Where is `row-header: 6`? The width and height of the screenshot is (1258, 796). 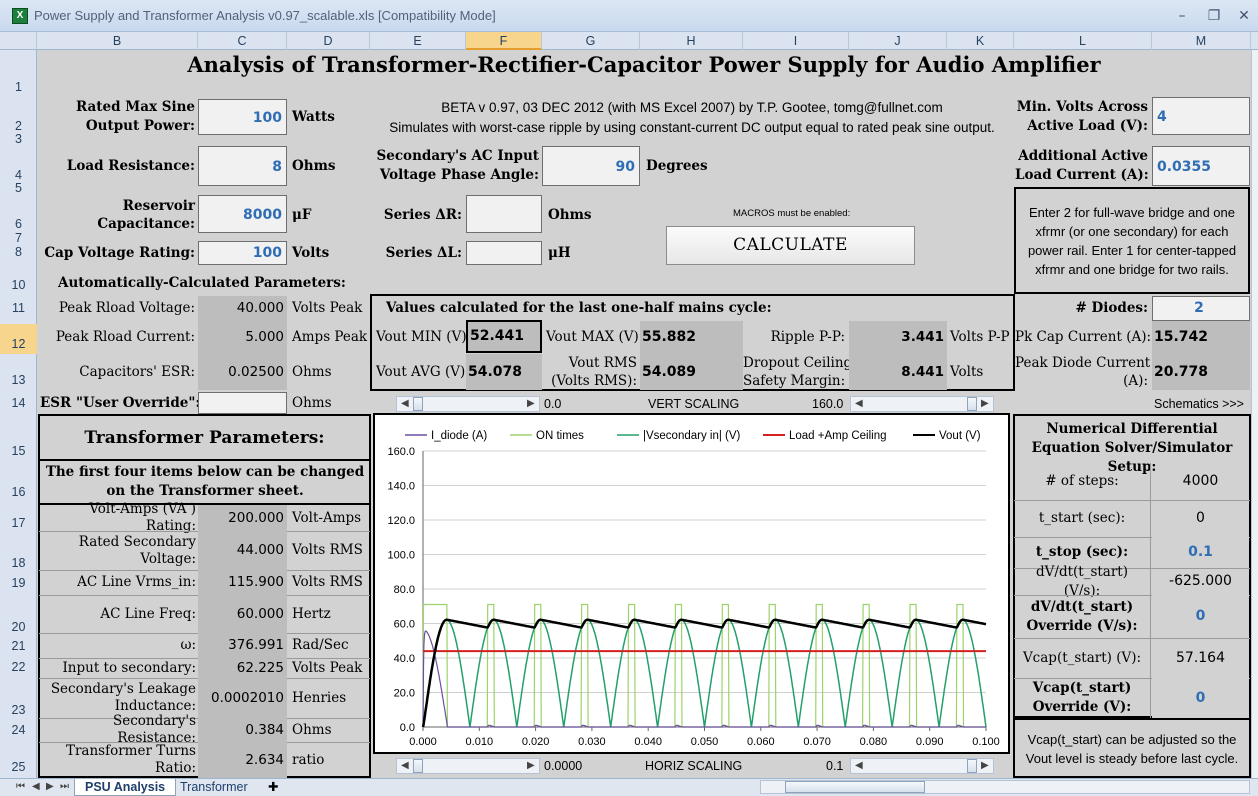
row-header: 6 is located at coordinates (18, 224).